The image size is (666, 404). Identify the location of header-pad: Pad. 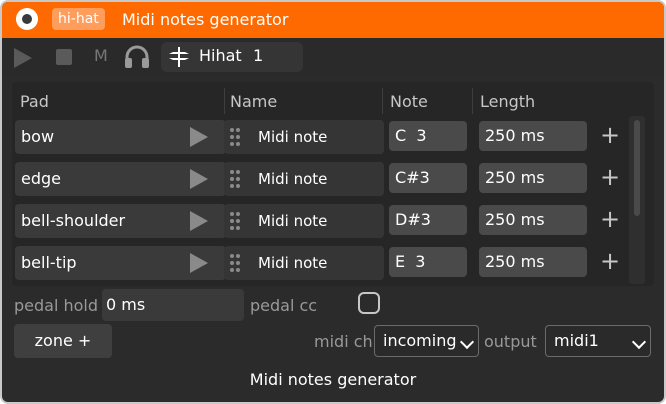
(34, 101).